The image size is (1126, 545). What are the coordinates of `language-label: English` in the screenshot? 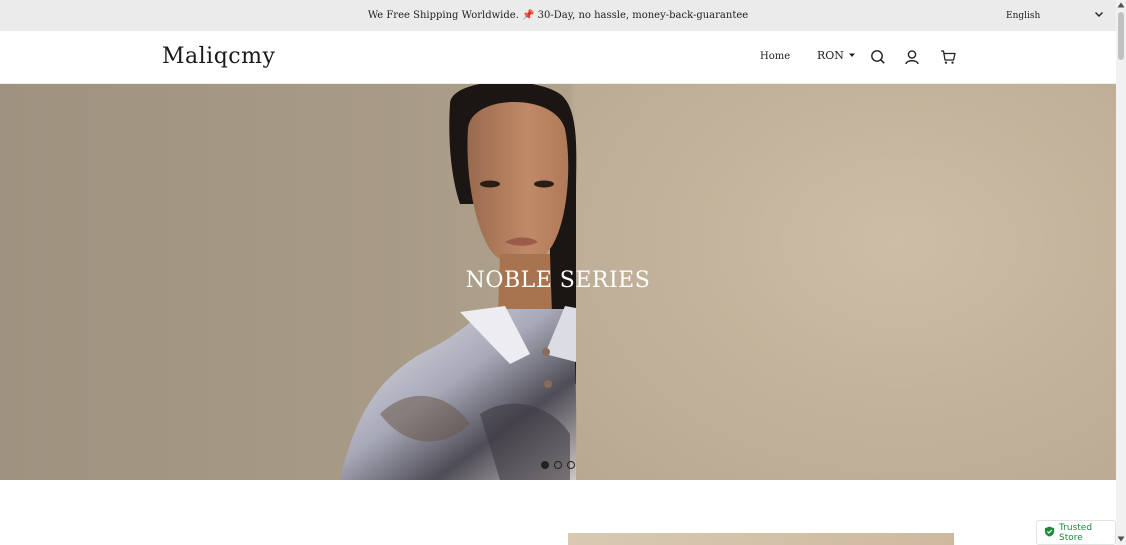 It's located at (1023, 15).